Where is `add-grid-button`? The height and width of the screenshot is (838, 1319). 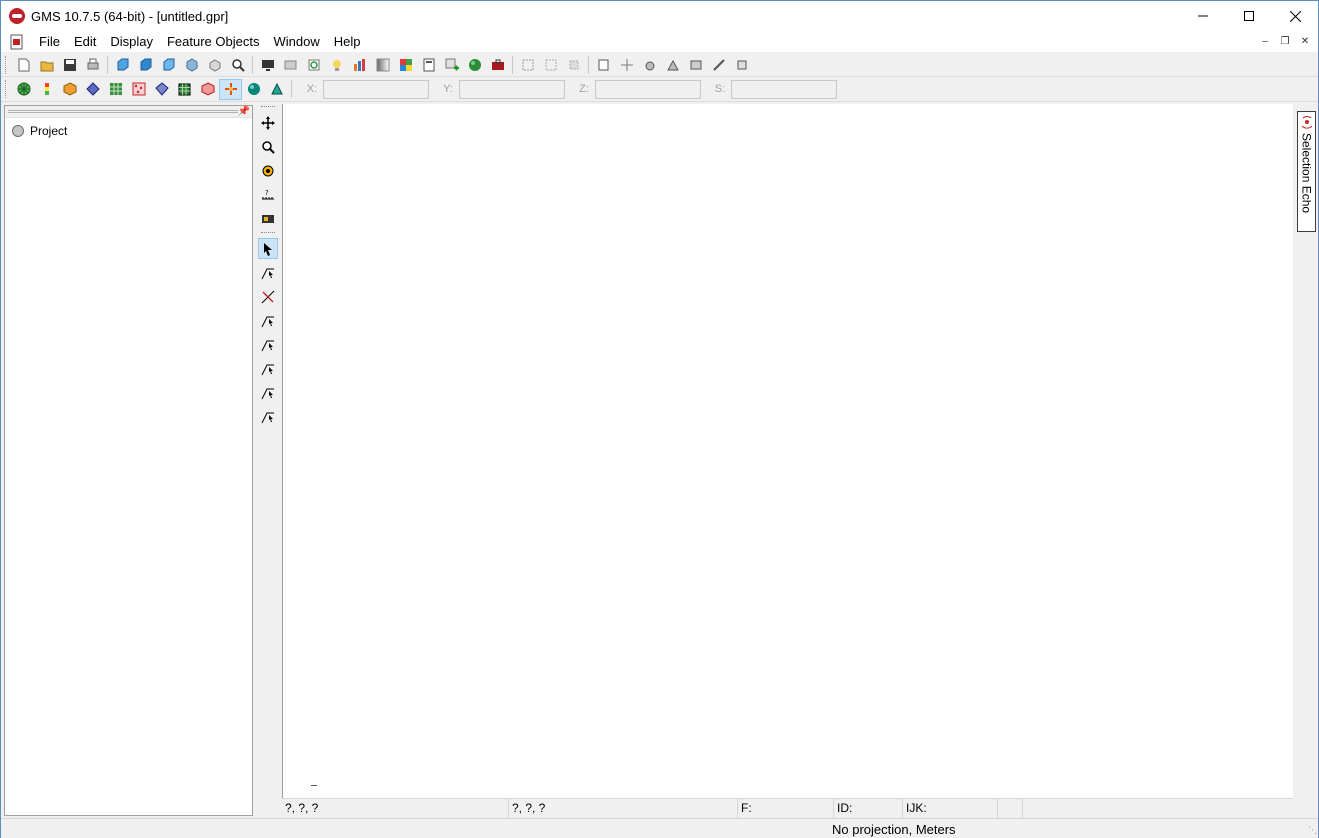 add-grid-button is located at coordinates (451, 64).